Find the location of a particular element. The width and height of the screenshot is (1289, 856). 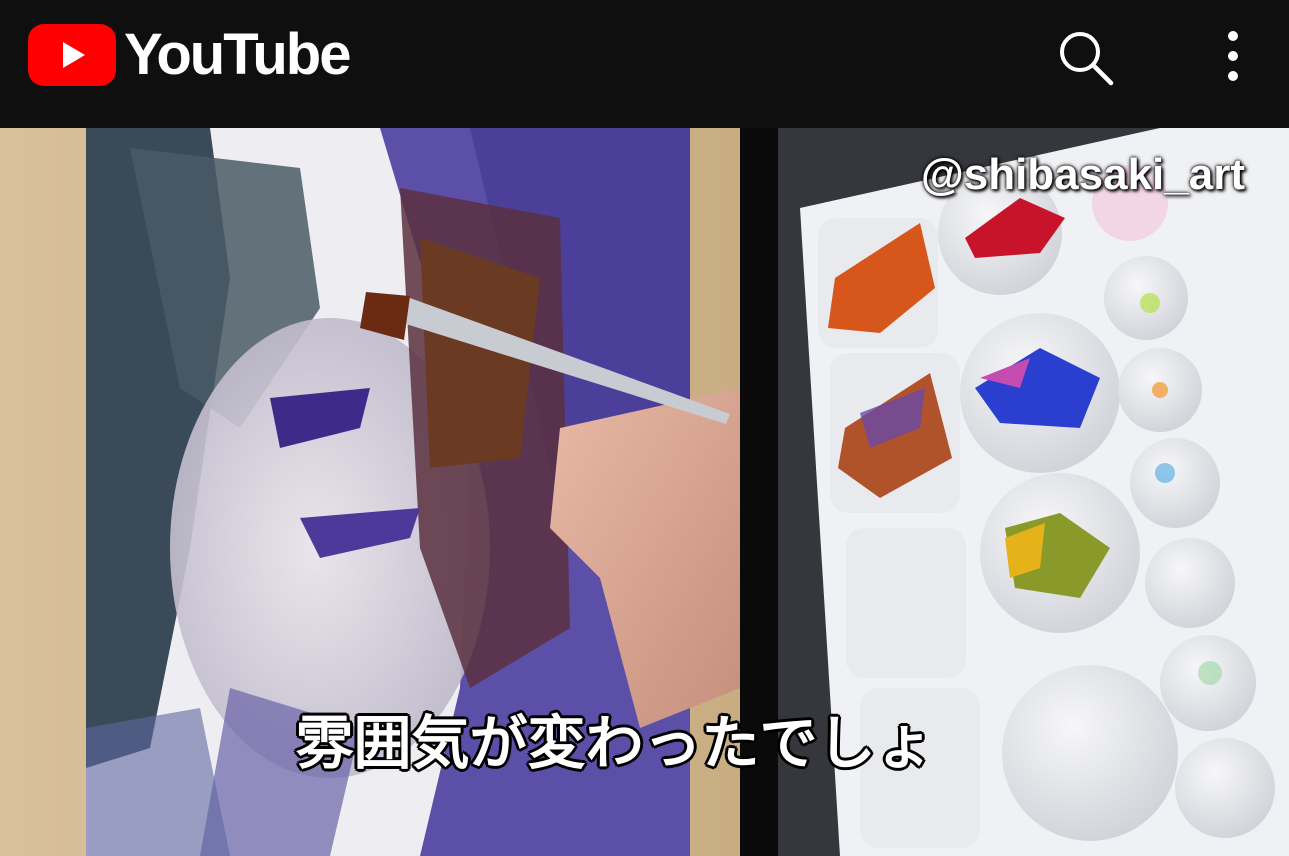

top-app-bar: YouTube is located at coordinates (644, 64).